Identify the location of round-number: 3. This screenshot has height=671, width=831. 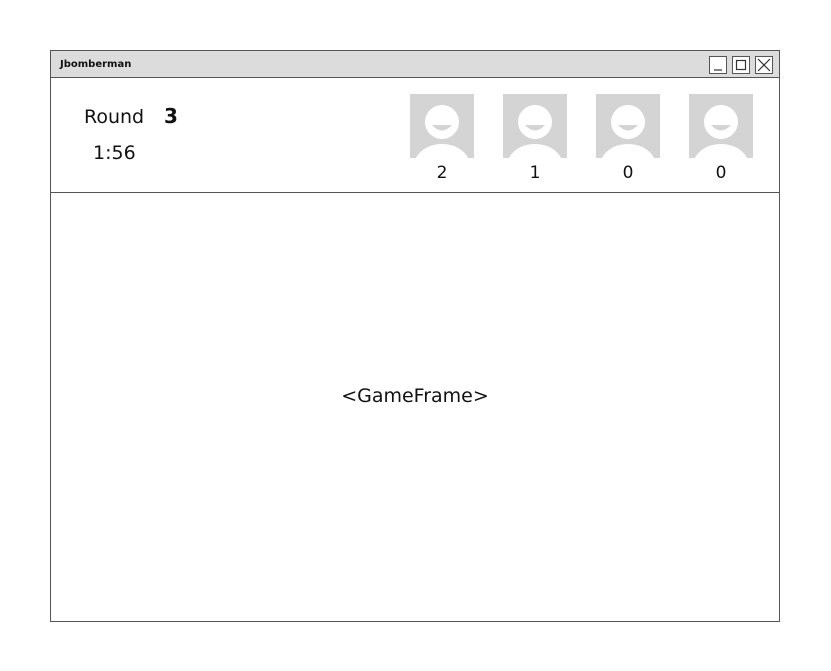
(171, 116).